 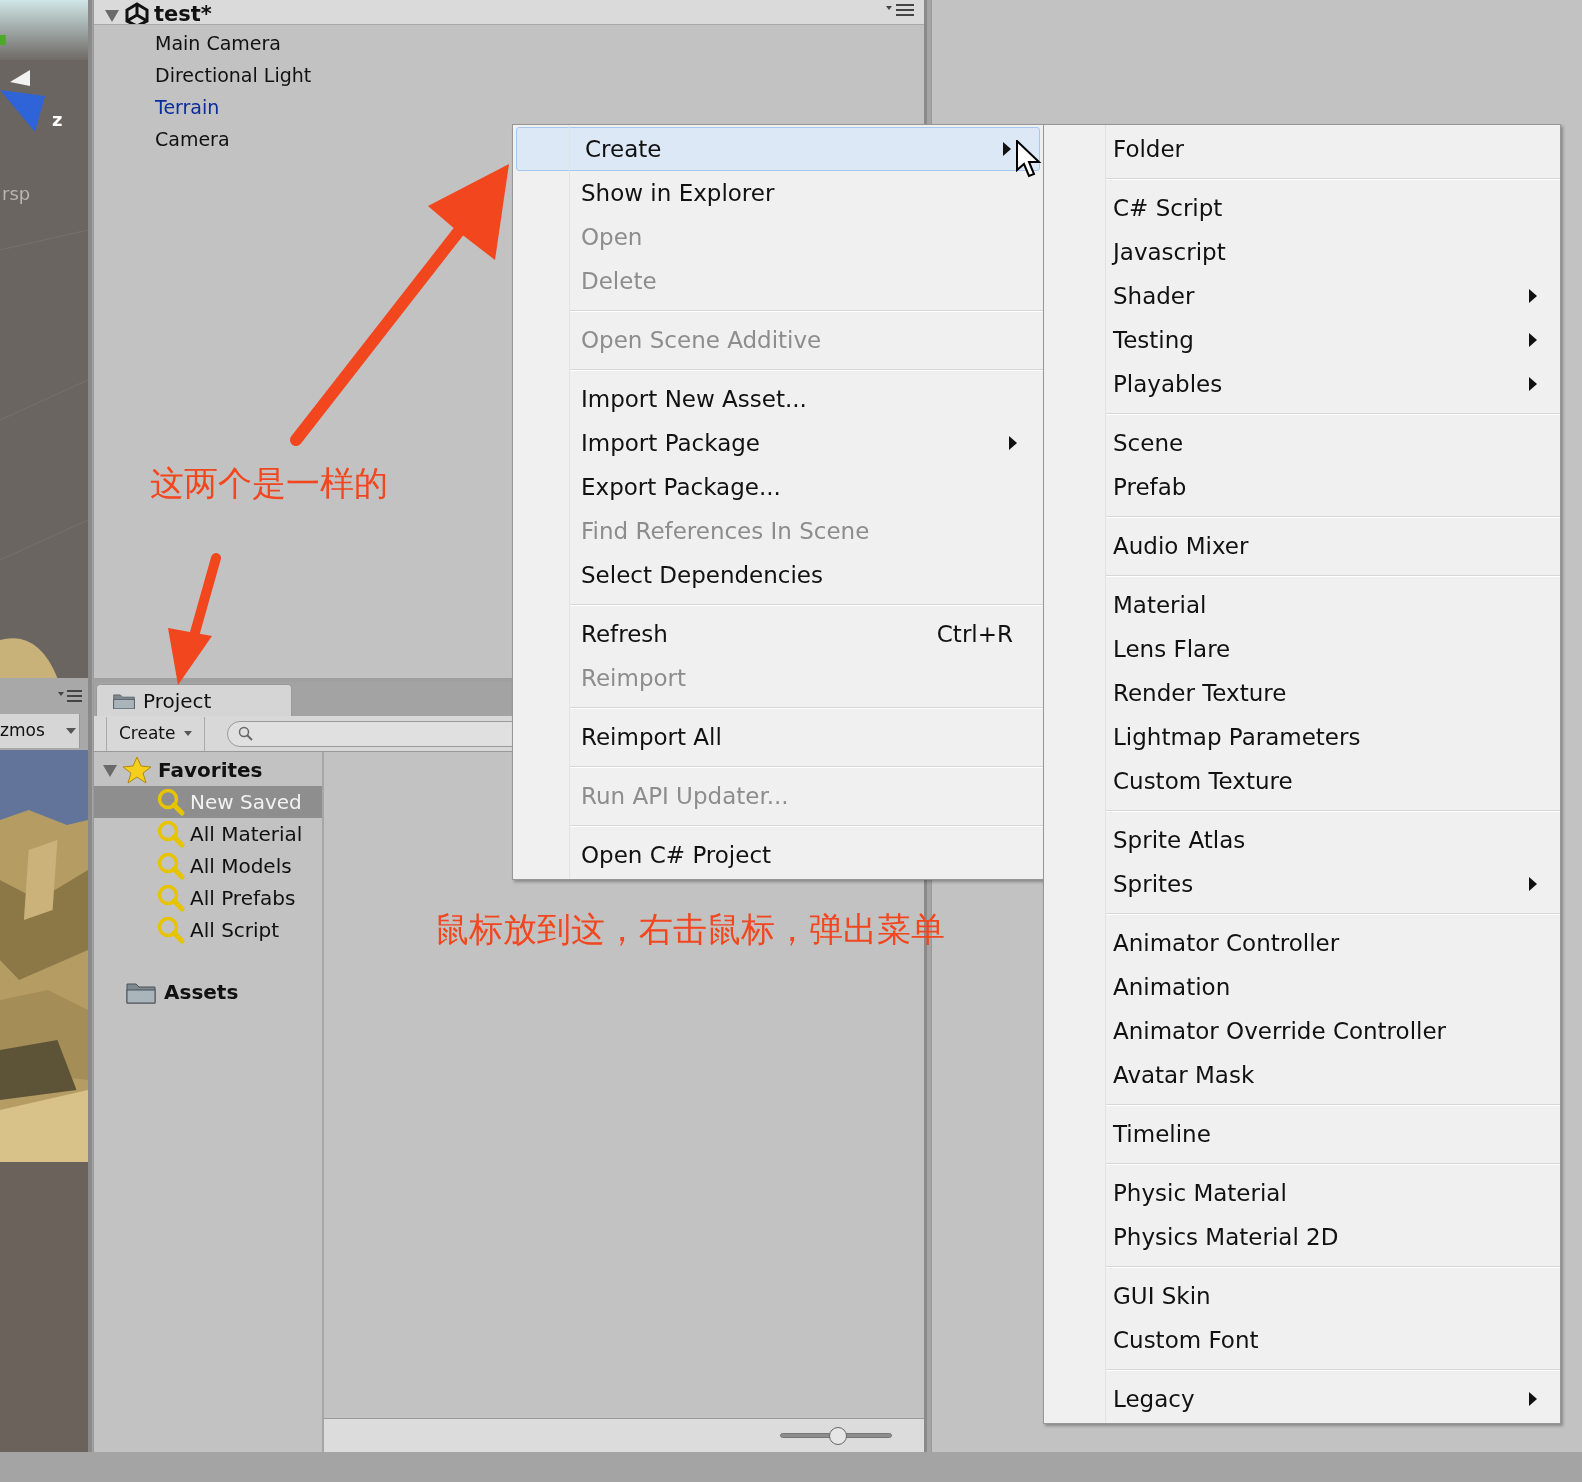 I want to click on menu-item: Select Dependencies, so click(x=778, y=575).